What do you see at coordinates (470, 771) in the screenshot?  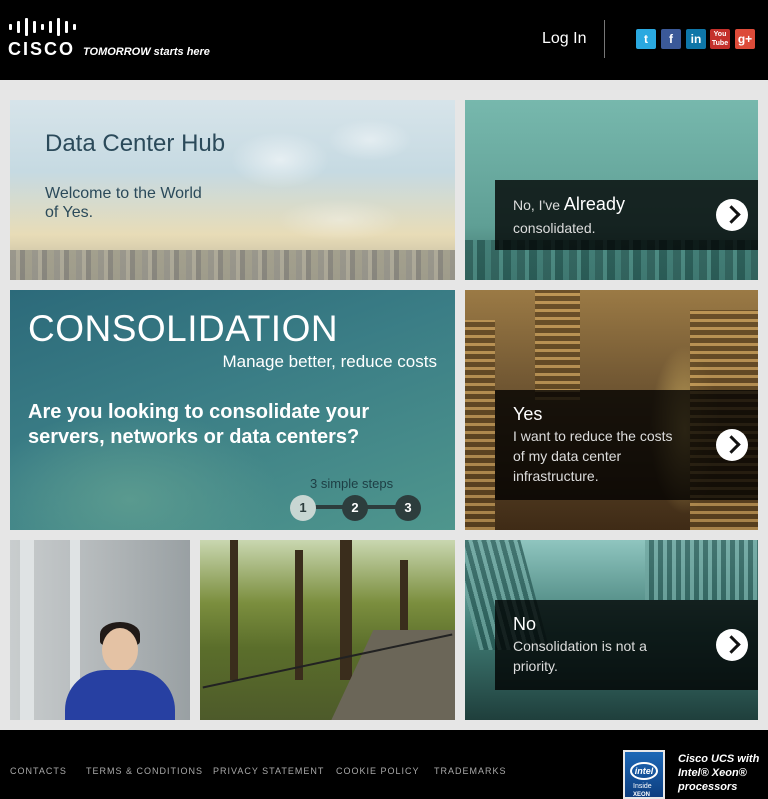 I see `footer-link-trademarks: TRADEMARKS` at bounding box center [470, 771].